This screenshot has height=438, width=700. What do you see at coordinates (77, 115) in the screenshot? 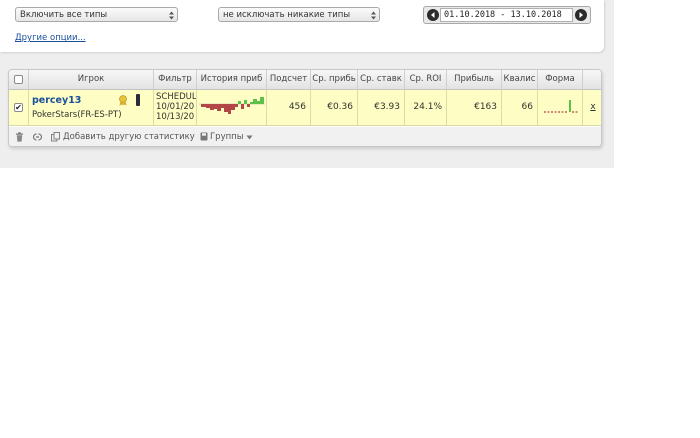
I see `player-site: PokerStars(FR-ES-PT)` at bounding box center [77, 115].